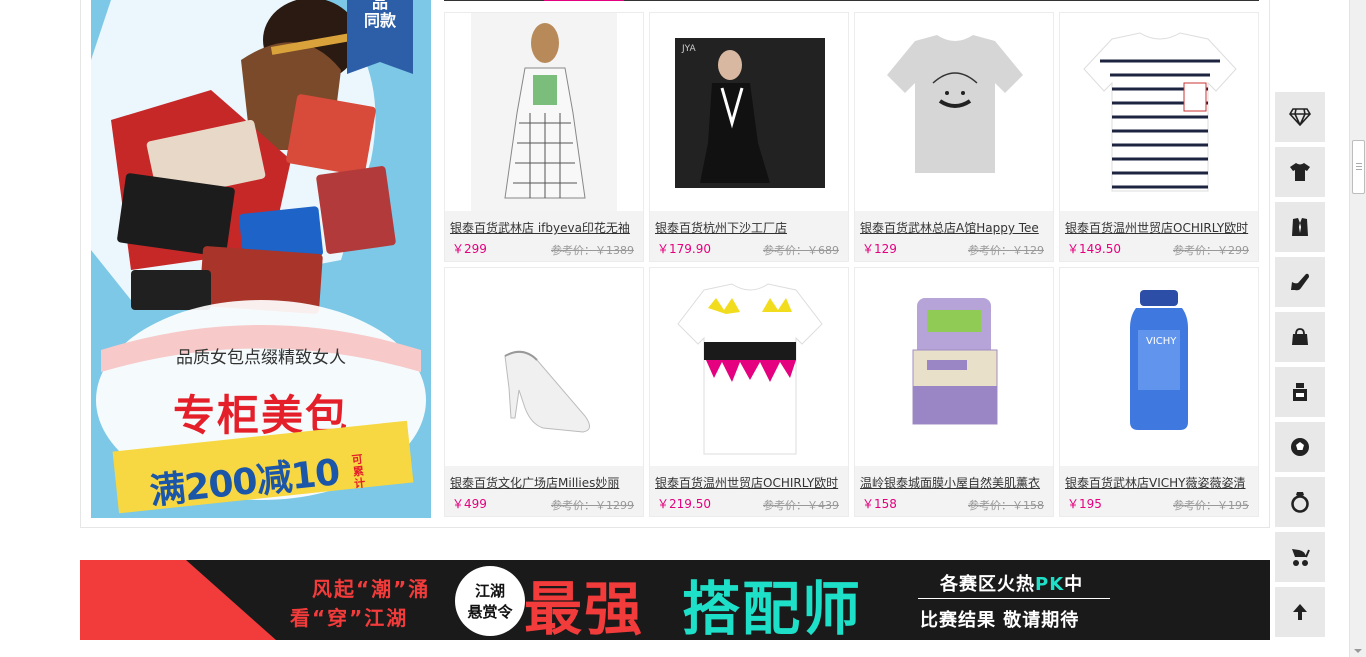 The height and width of the screenshot is (657, 1366). I want to click on product-price: ￥299, so click(469, 249).